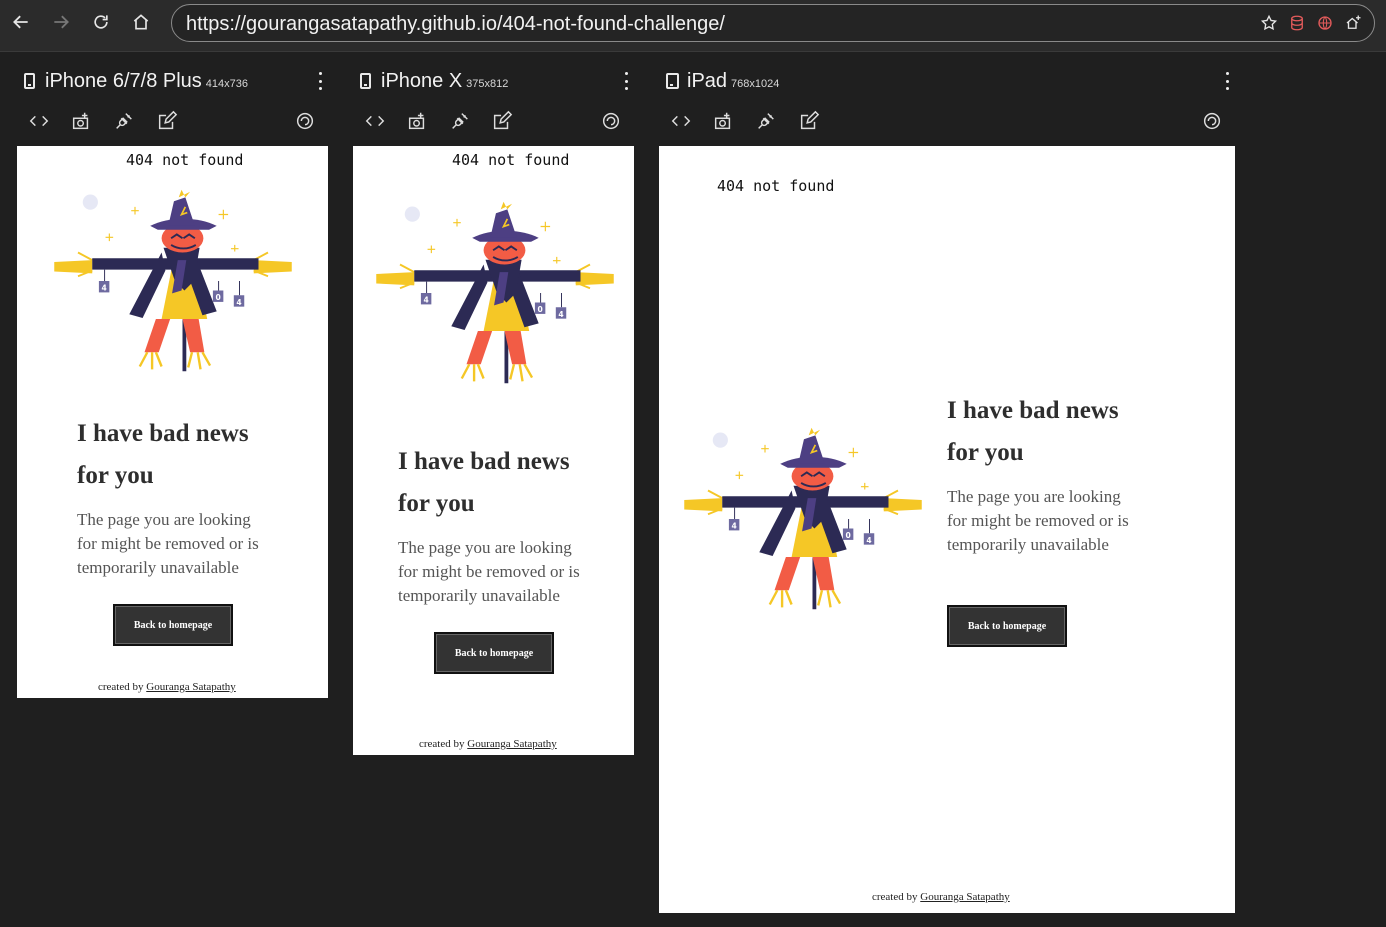 This screenshot has width=1386, height=927. Describe the element at coordinates (950, 81) in the screenshot. I see `device-header: iPad 768x1024` at that location.